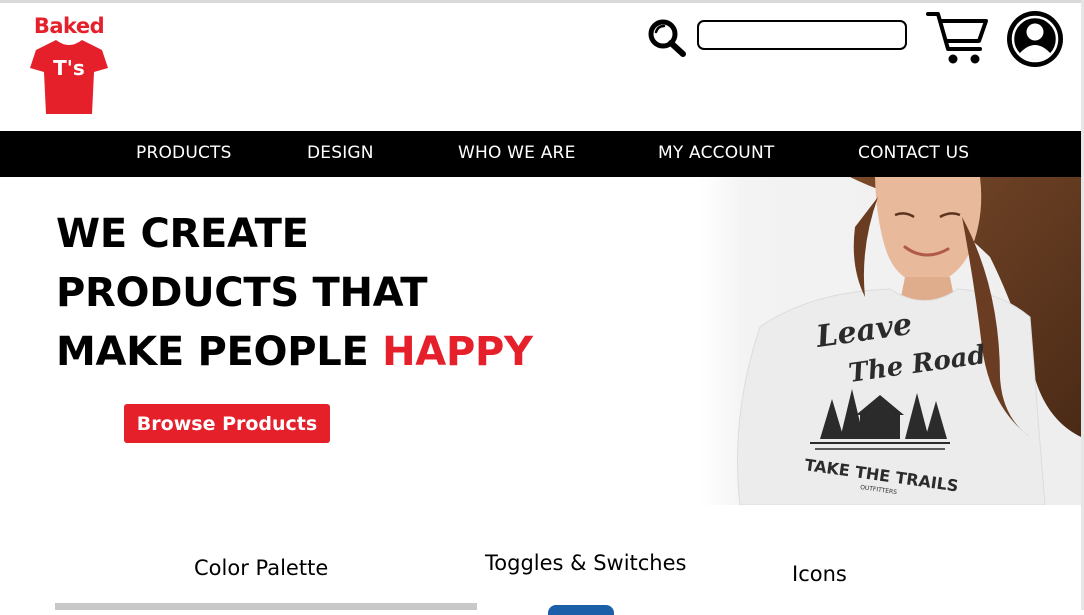  I want to click on nav-item-design: DESIGN, so click(340, 154).